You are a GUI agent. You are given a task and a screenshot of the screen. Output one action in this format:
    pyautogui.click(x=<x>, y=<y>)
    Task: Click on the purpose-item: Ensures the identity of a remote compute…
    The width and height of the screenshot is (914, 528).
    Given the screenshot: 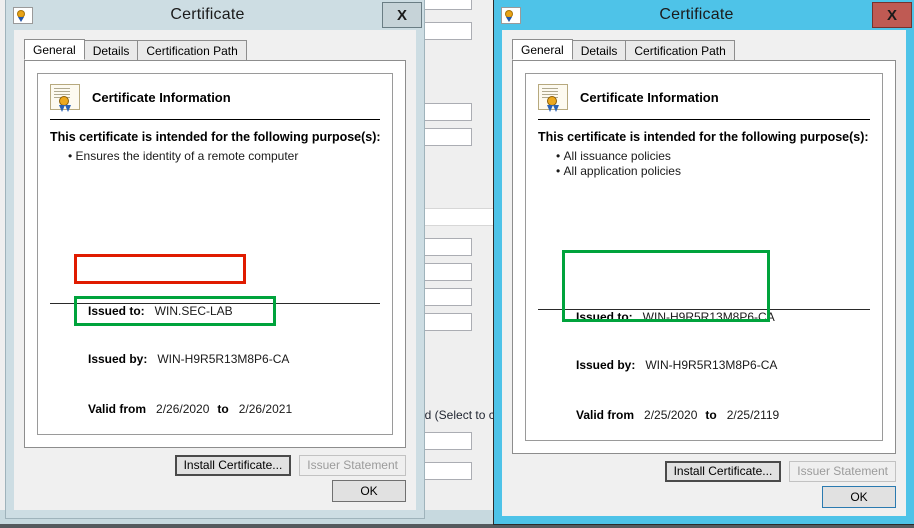 What is the action you would take?
    pyautogui.click(x=230, y=156)
    